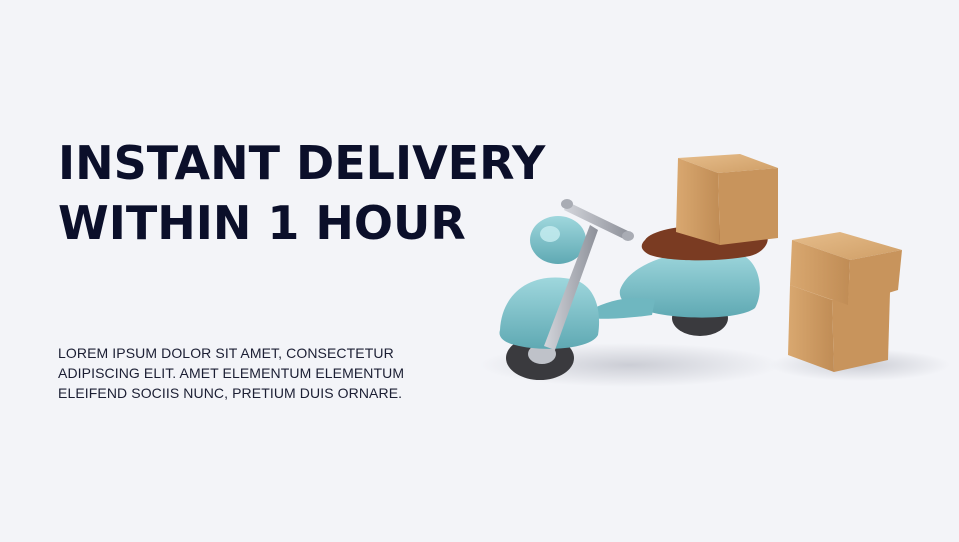 This screenshot has height=542, width=959. I want to click on box-on-seat, so click(727, 199).